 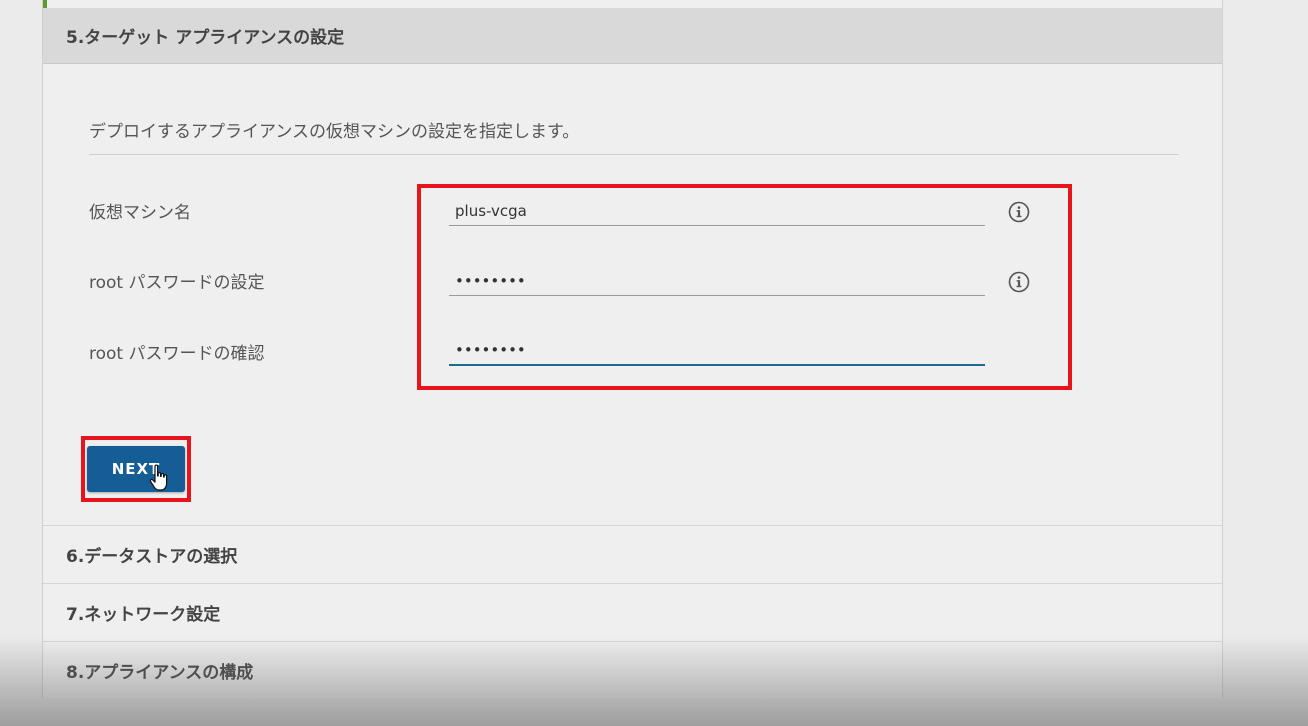 I want to click on step-6-title: 6.データストアの選択, so click(x=152, y=556).